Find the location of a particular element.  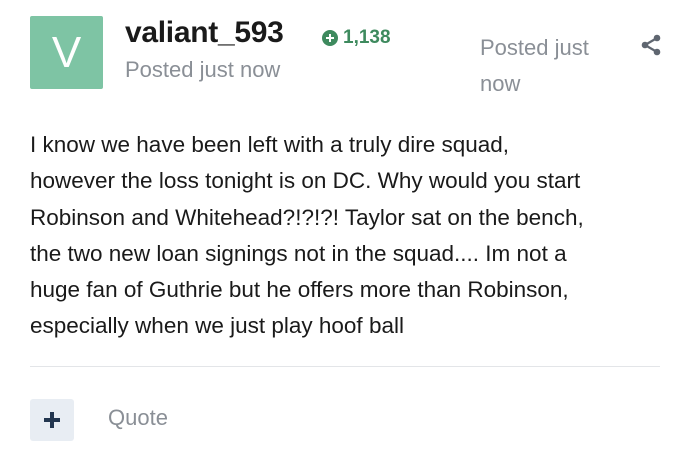

quote-button: Quote is located at coordinates (138, 418).